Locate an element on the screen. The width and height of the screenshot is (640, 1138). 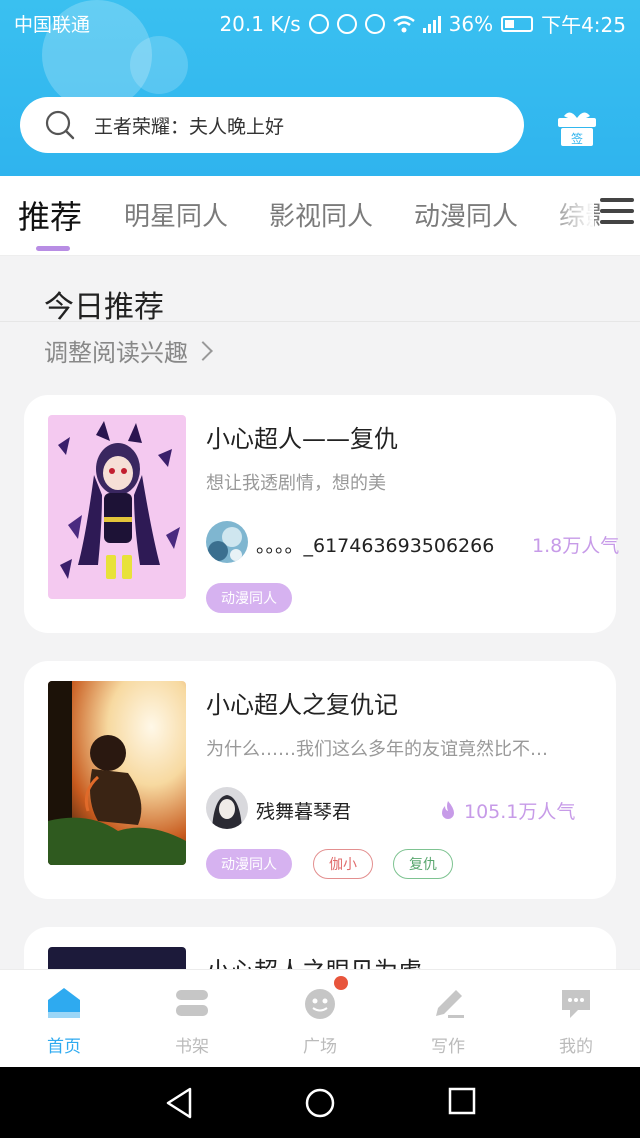
network-speed: 20.1 K/s is located at coordinates (260, 23).